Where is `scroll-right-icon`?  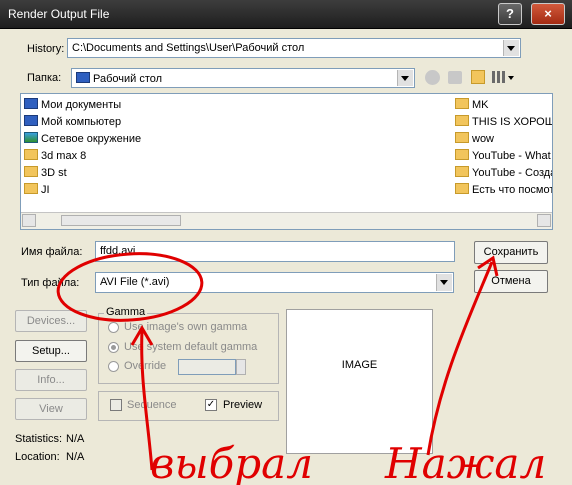 scroll-right-icon is located at coordinates (544, 220).